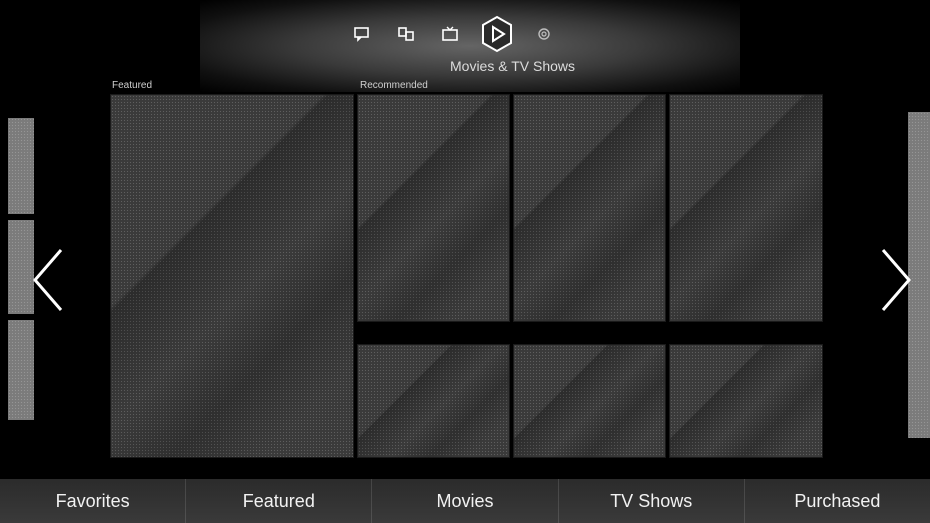  Describe the element at coordinates (837, 501) in the screenshot. I see `nav-purchased: Purchased` at that location.